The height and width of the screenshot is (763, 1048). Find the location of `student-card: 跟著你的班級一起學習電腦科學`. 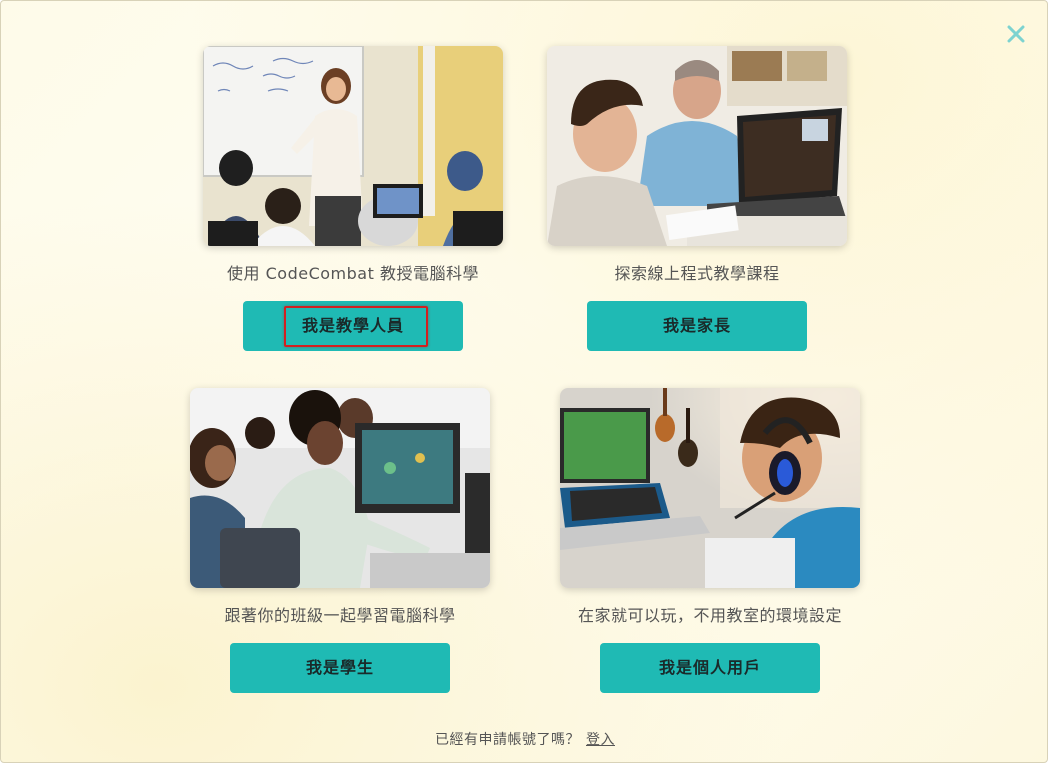

student-card: 跟著你的班級一起學習電腦科學 is located at coordinates (340, 507).